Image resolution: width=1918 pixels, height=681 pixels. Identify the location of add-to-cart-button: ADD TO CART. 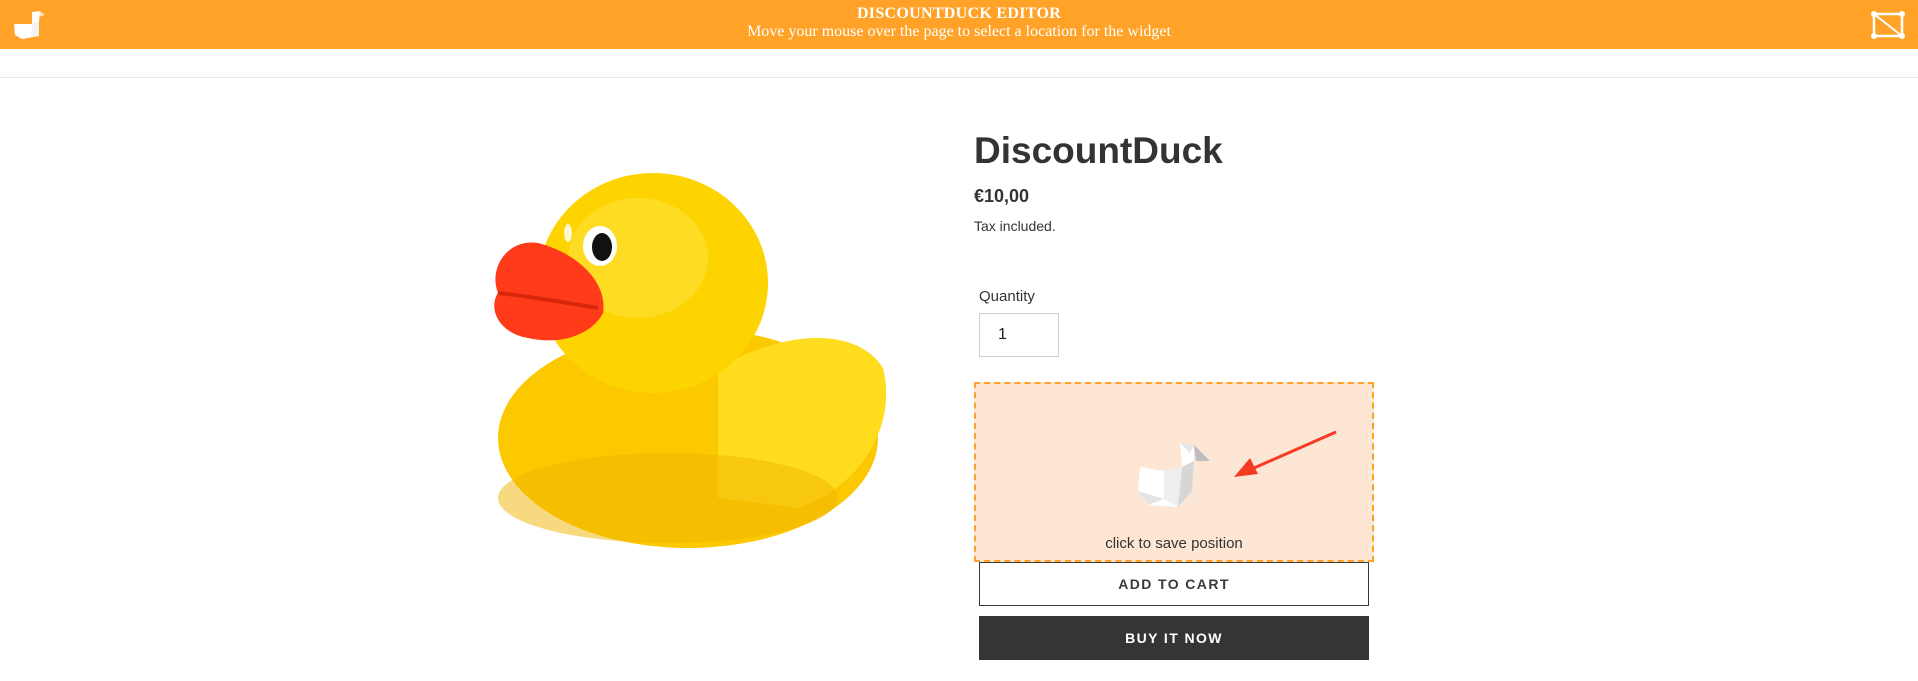
(1174, 584).